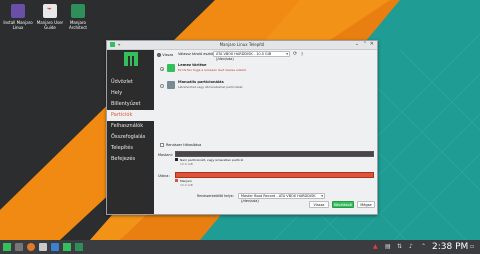 This screenshot has height=254, width=480. I want to click on erase-disk-title: Lemez törlése, so click(192, 65).